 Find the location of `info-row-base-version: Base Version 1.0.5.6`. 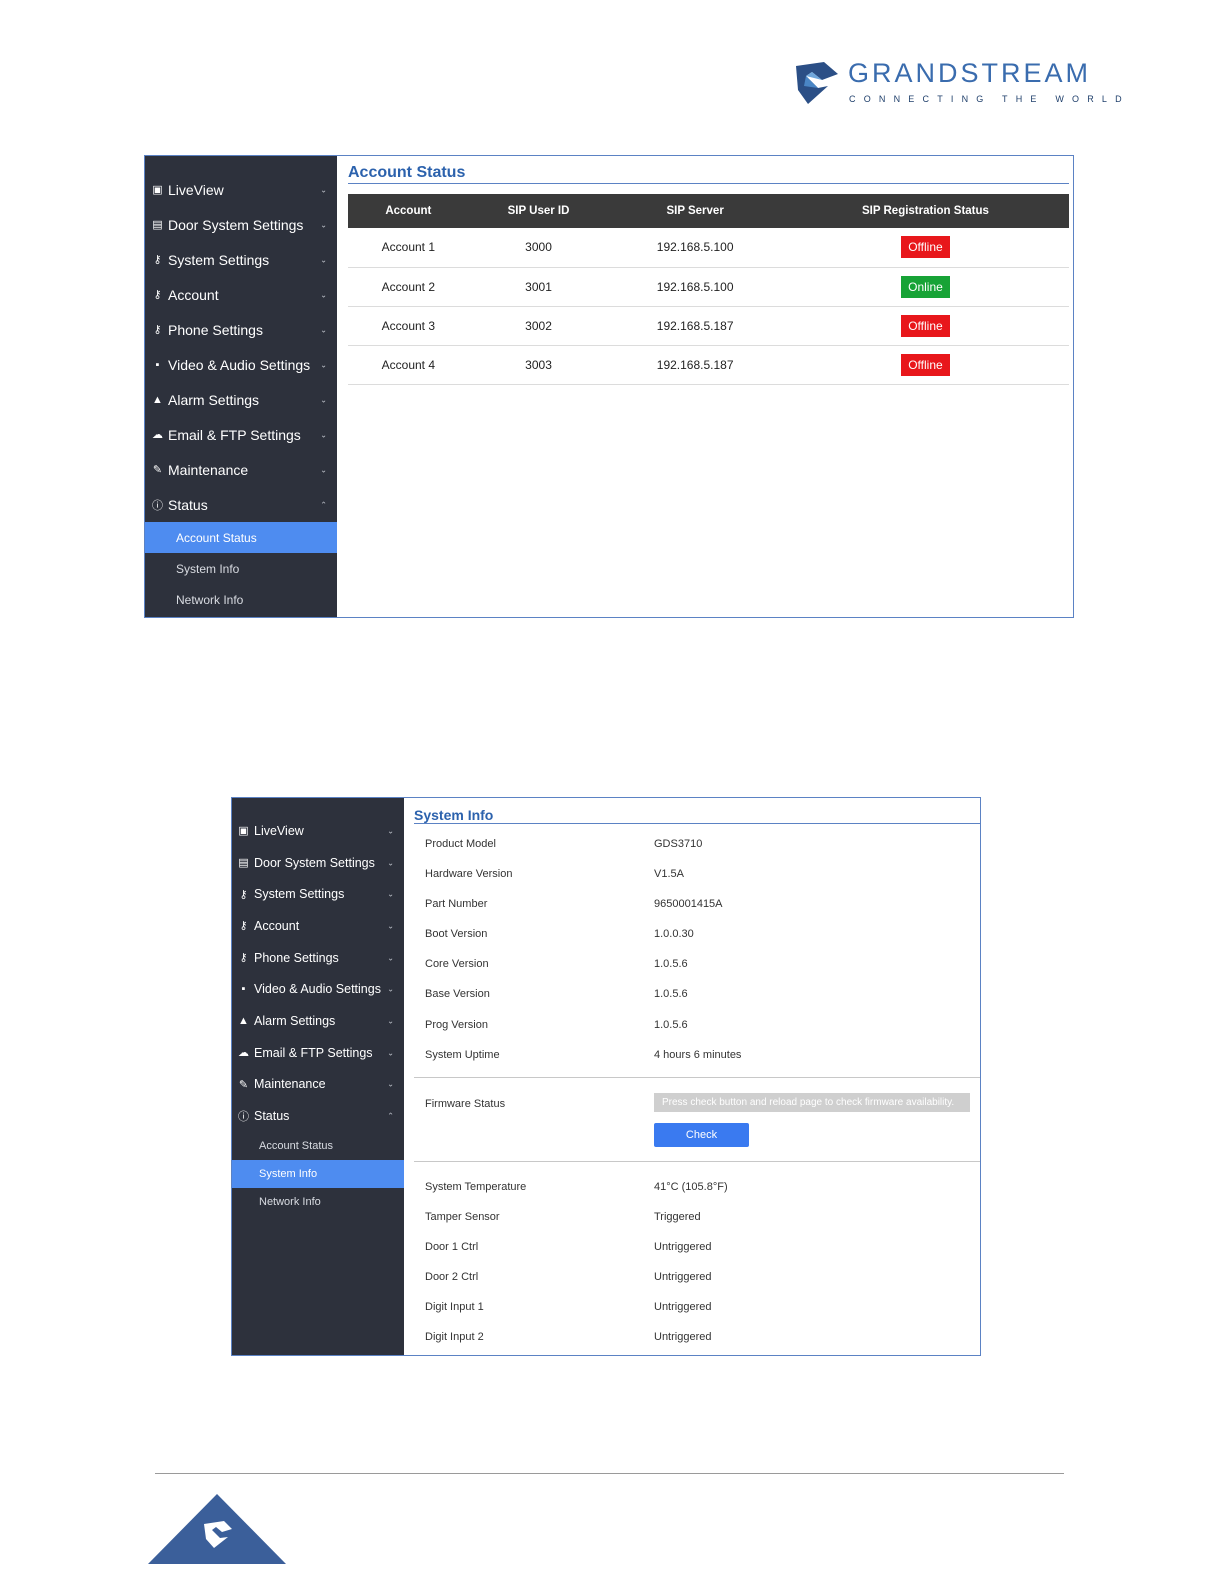

info-row-base-version: Base Version 1.0.5.6 is located at coordinates (697, 994).